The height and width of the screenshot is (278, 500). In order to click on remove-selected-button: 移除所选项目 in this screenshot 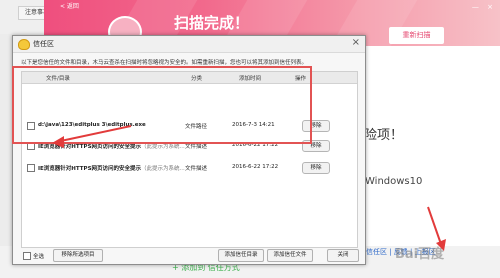, I will do `click(78, 255)`.